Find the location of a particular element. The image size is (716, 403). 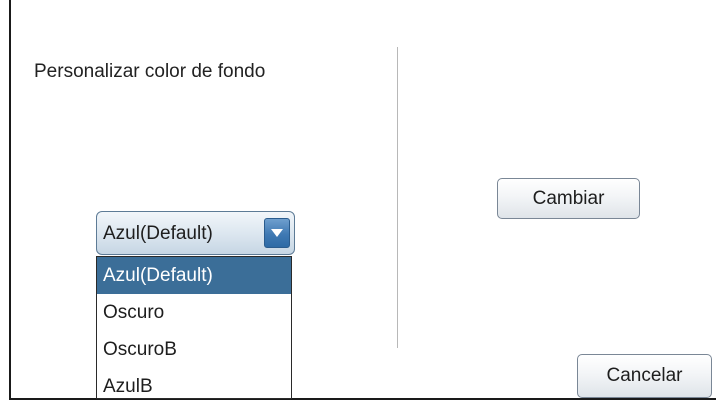

vertical-separator is located at coordinates (397, 197).